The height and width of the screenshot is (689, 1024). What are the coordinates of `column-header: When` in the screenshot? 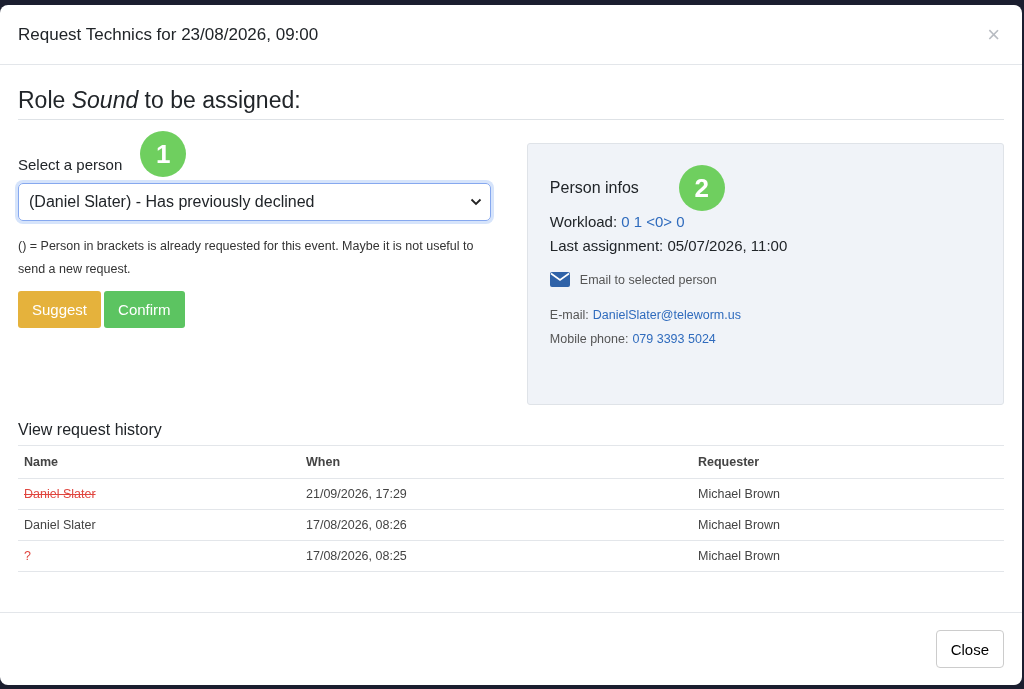 It's located at (496, 462).